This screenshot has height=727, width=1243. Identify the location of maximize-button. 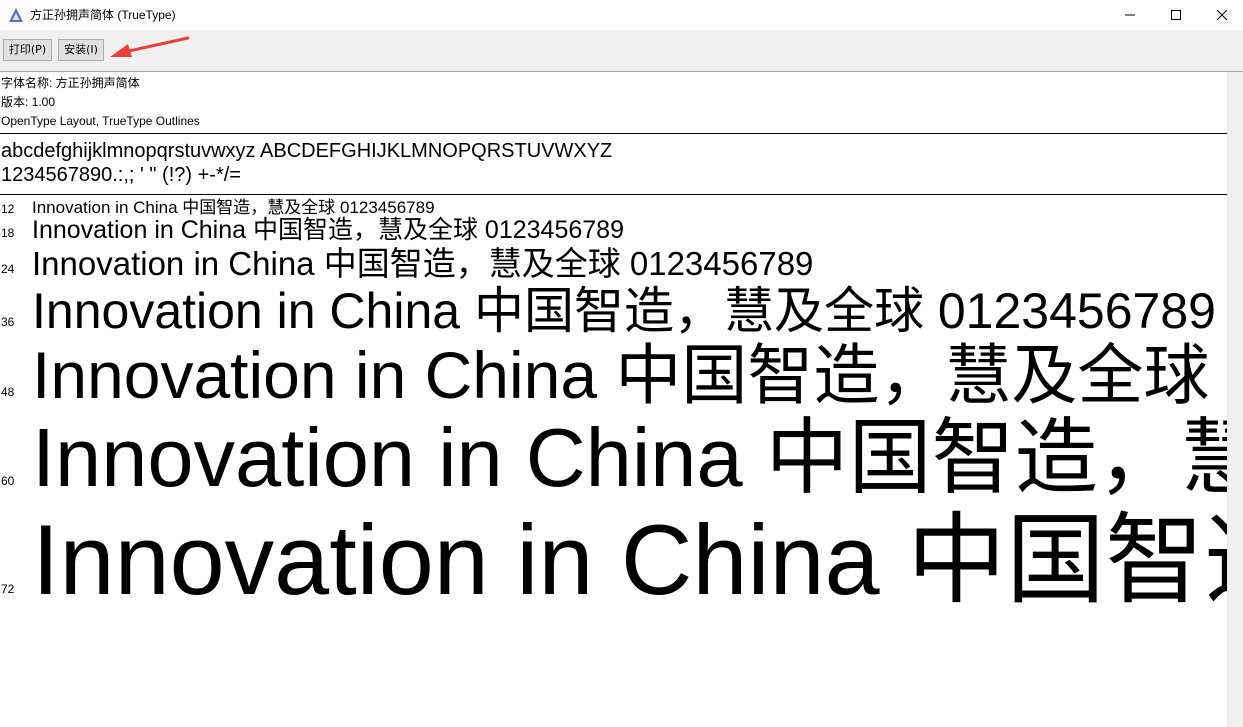
(1176, 15).